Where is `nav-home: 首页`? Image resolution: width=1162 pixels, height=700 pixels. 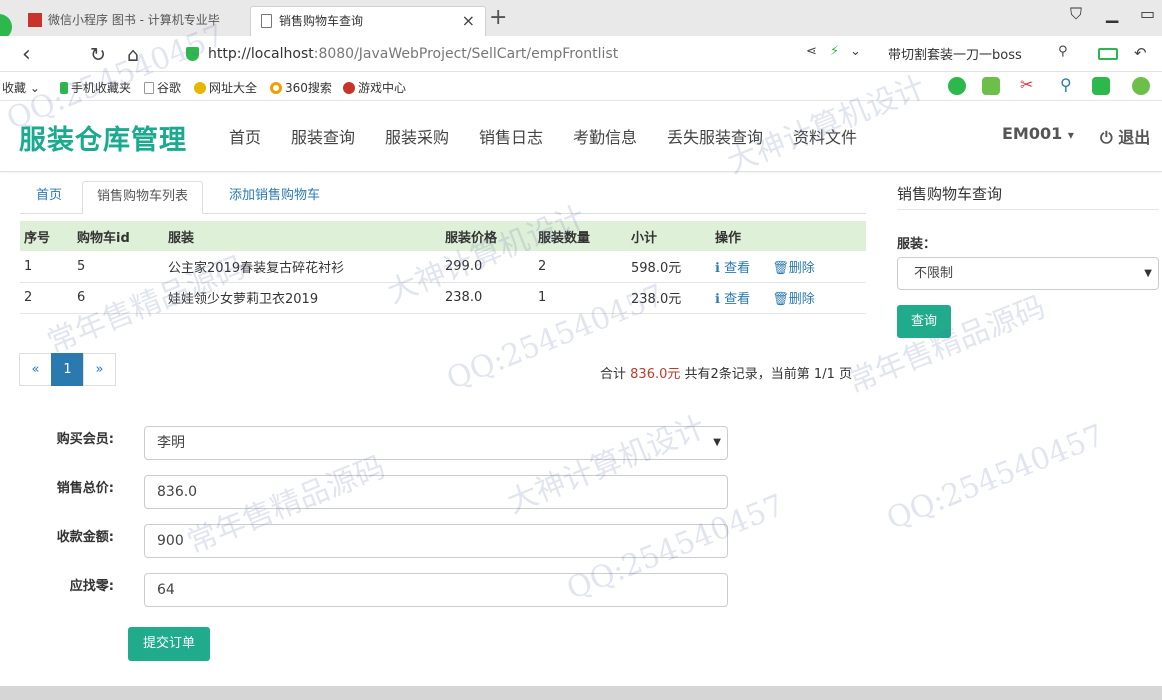 nav-home: 首页 is located at coordinates (245, 136).